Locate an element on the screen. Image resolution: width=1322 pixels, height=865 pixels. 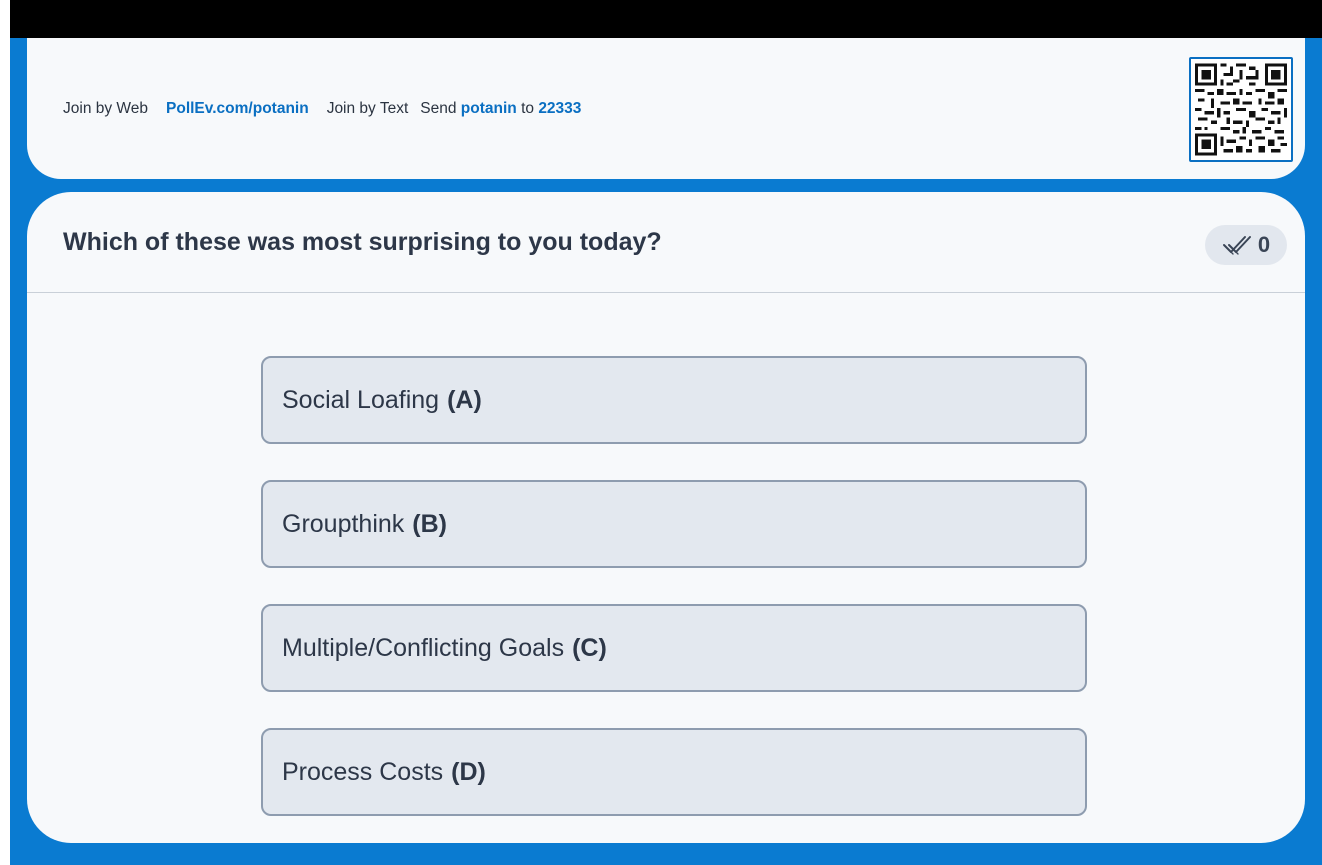
option-label: Process Costs is located at coordinates (363, 771).